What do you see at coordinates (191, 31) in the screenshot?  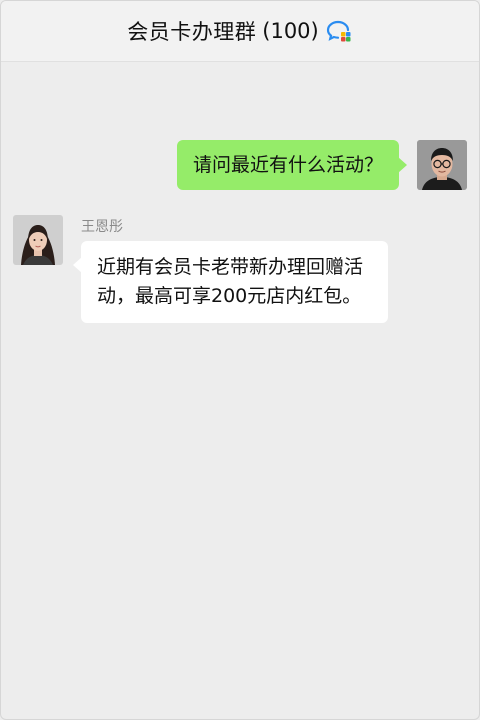 I see `group-title: 会员卡办理群` at bounding box center [191, 31].